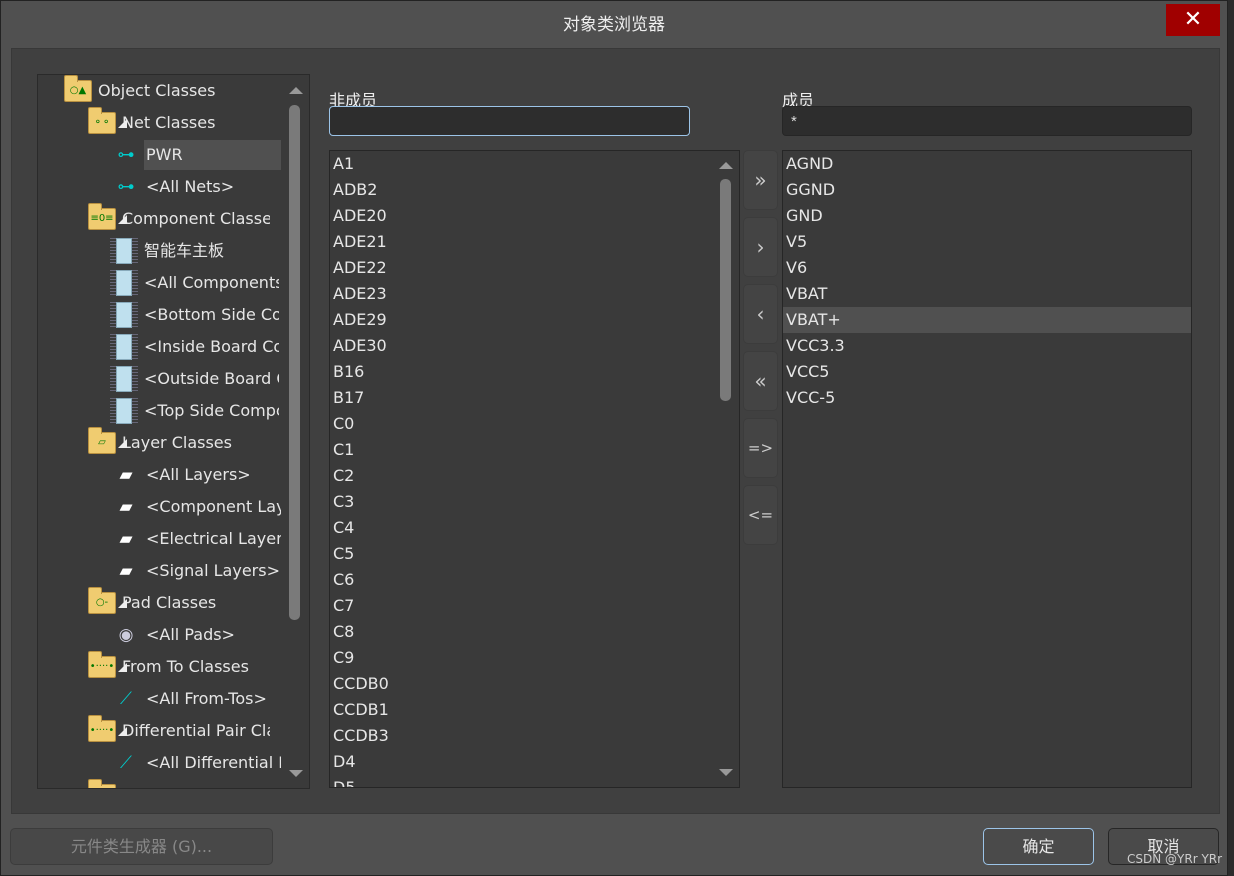  I want to click on list-item: C7, so click(522, 606).